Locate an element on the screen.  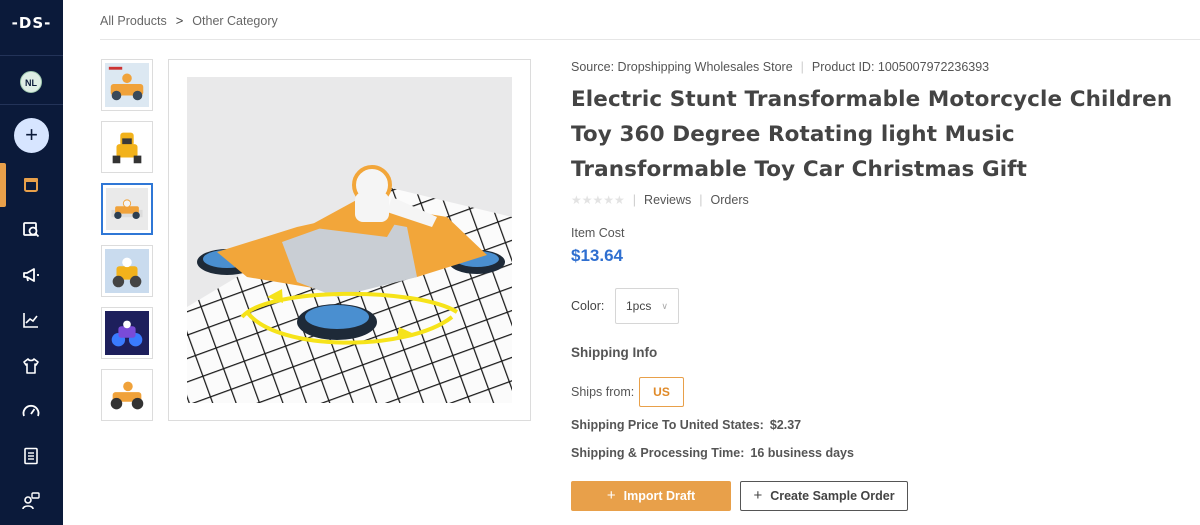
rating-line: ★★★★★ | Reviews | Orders is located at coordinates (660, 200).